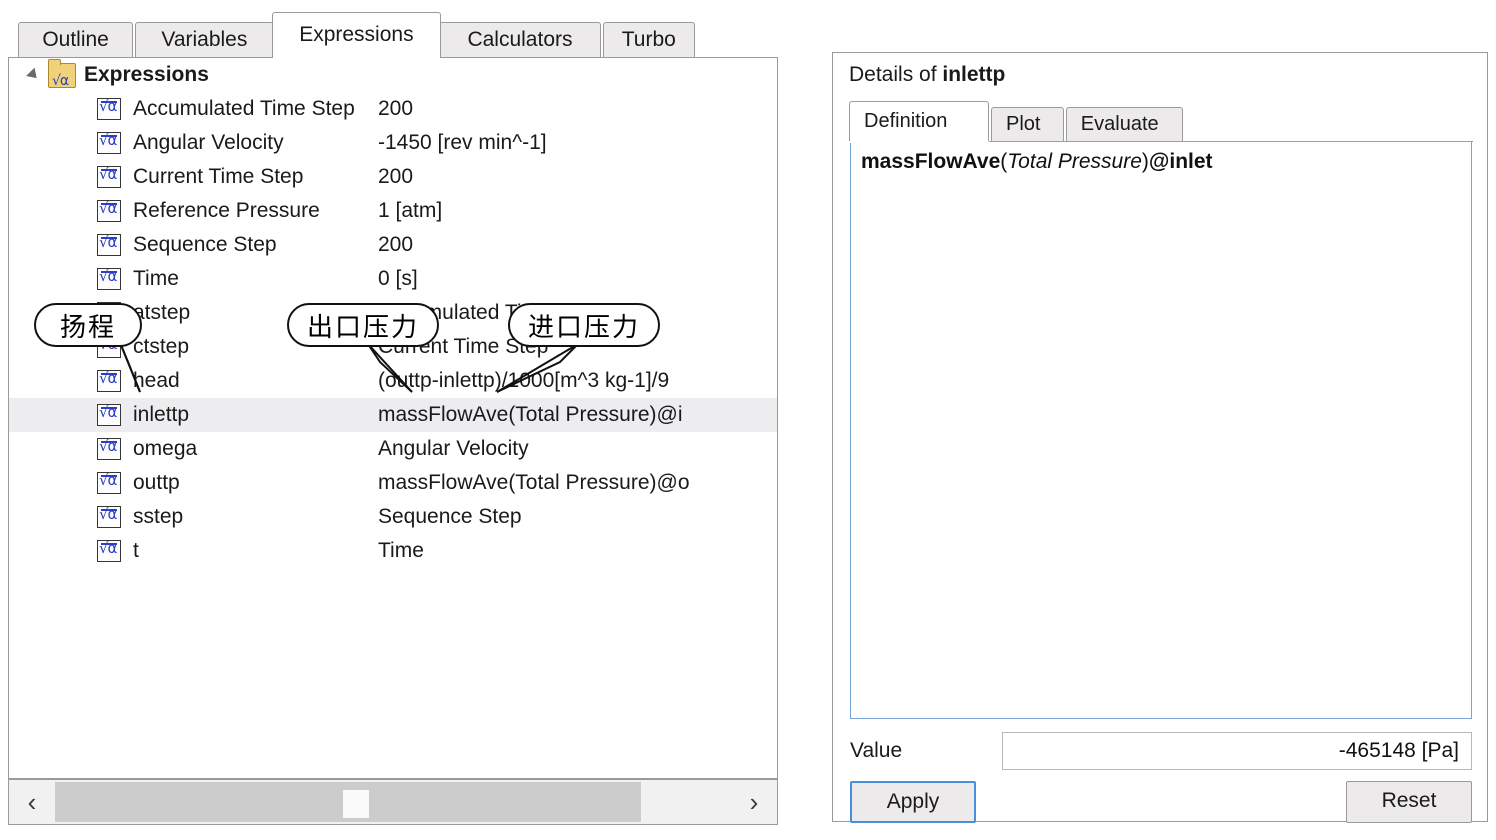 This screenshot has width=1496, height=840. What do you see at coordinates (218, 176) in the screenshot?
I see `tree-row-name: Current Time Step` at bounding box center [218, 176].